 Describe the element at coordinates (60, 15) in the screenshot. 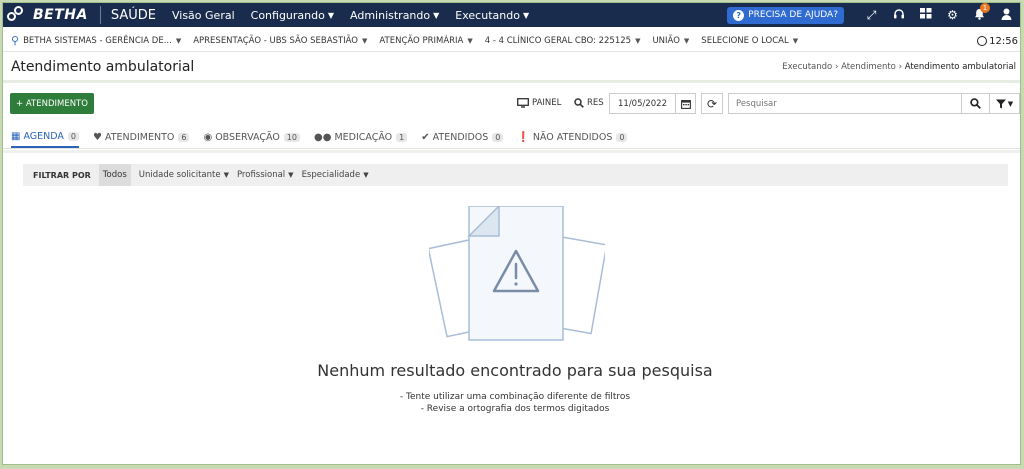

I see `brand-name: BETHA` at that location.